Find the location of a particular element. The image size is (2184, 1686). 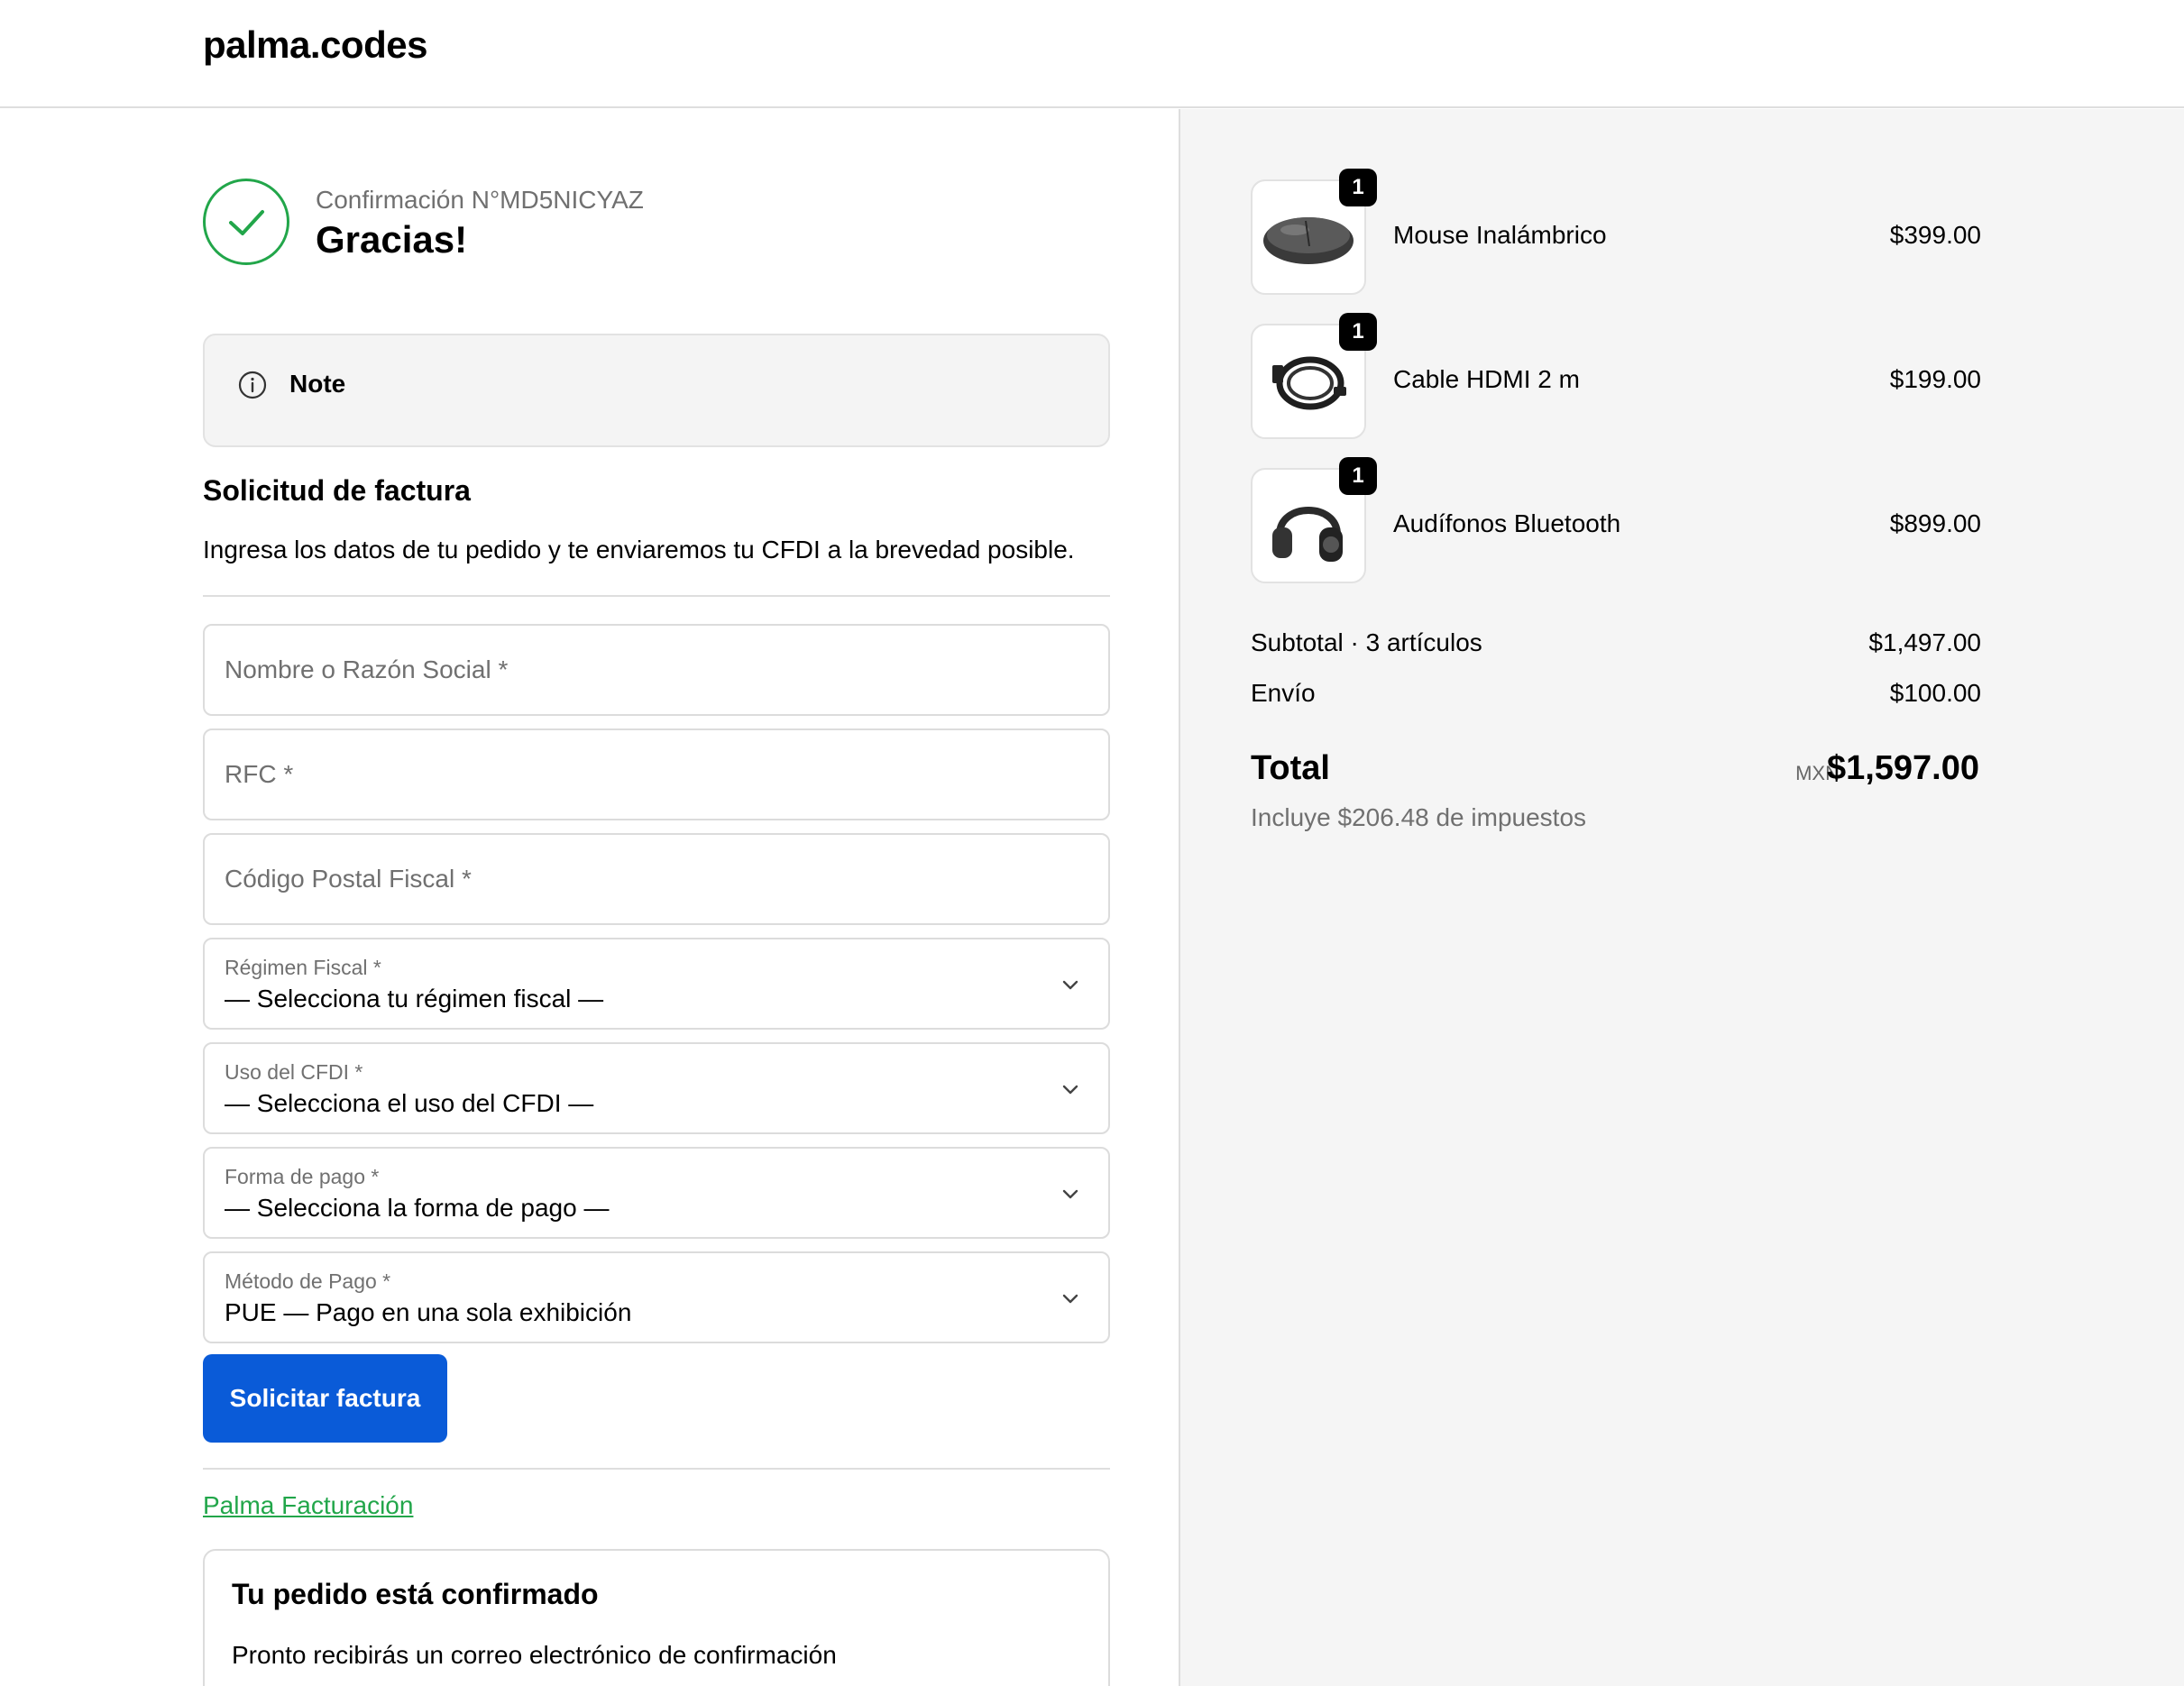

zip-field is located at coordinates (657, 879).